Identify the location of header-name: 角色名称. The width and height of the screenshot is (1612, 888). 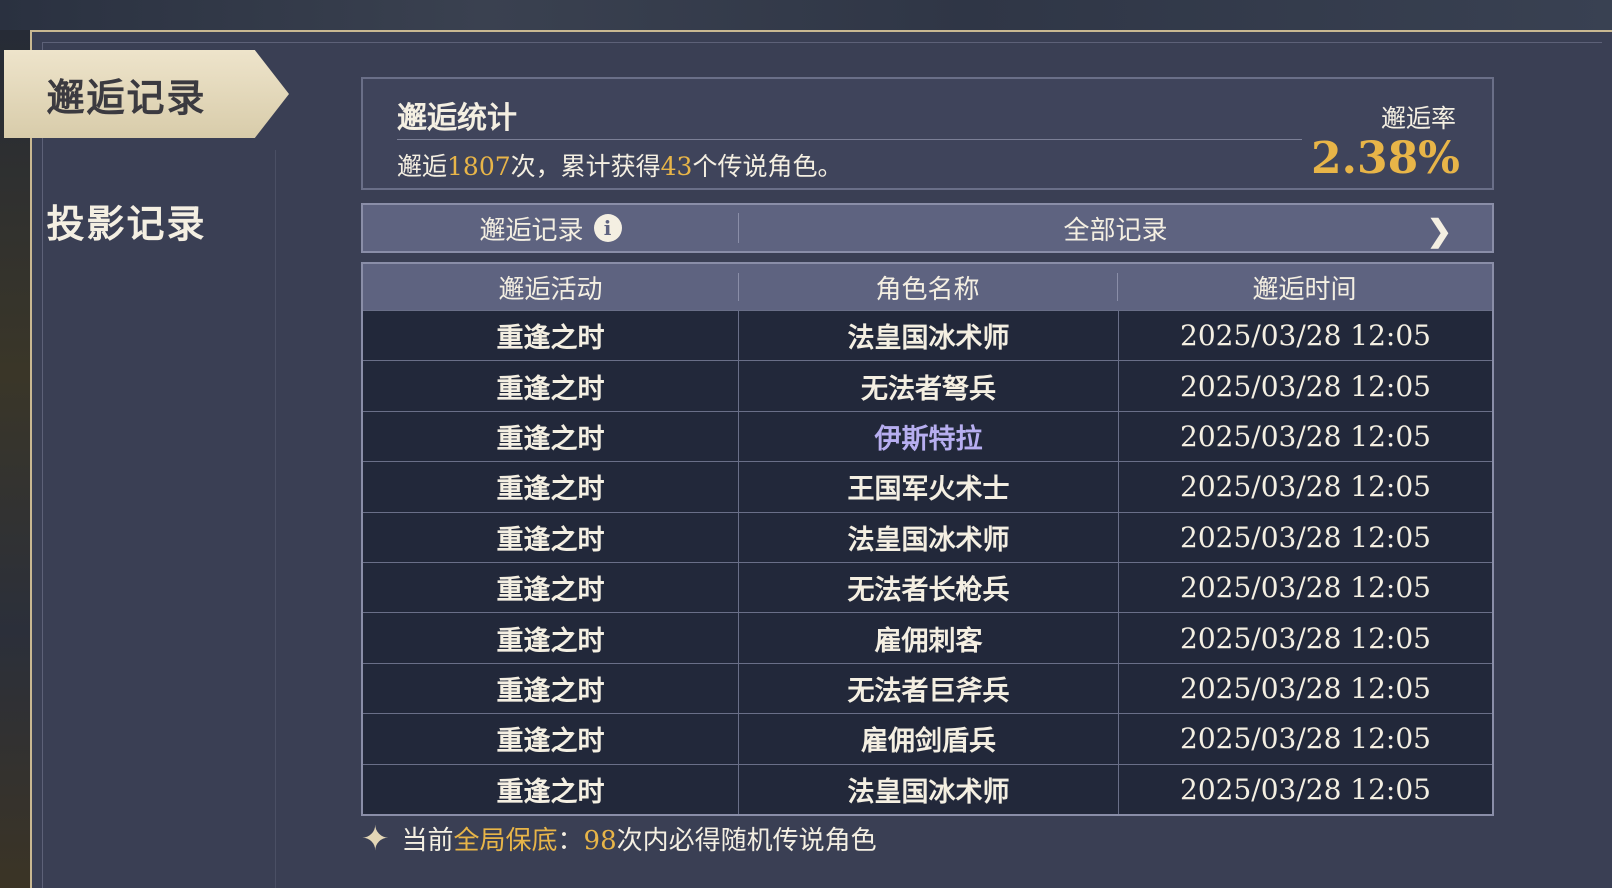
(927, 287).